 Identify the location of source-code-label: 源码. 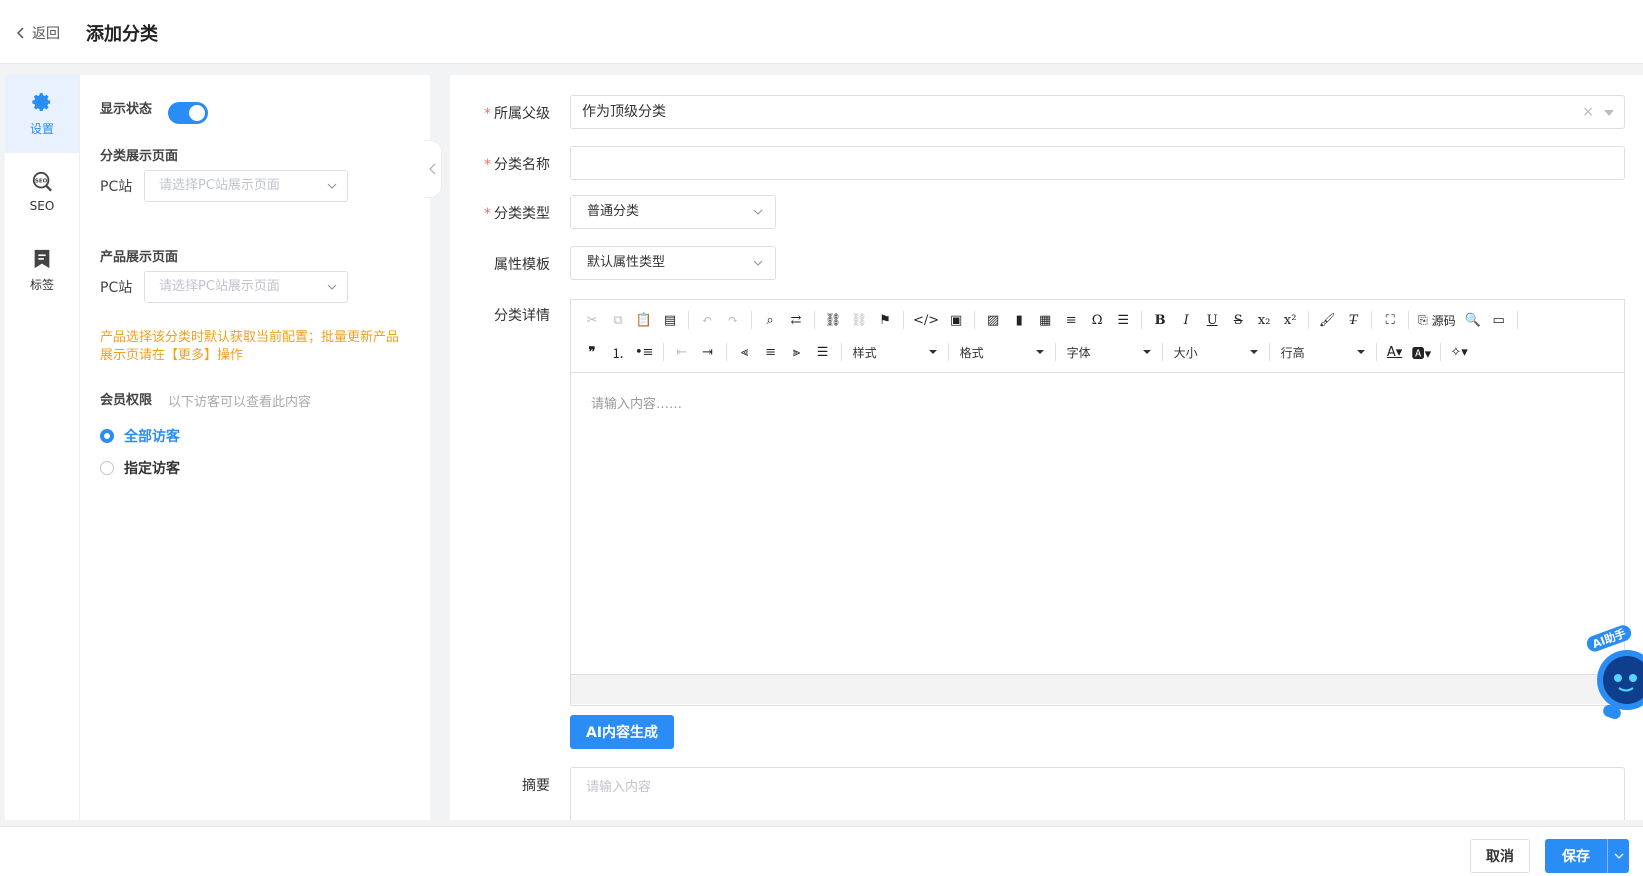
(1443, 320).